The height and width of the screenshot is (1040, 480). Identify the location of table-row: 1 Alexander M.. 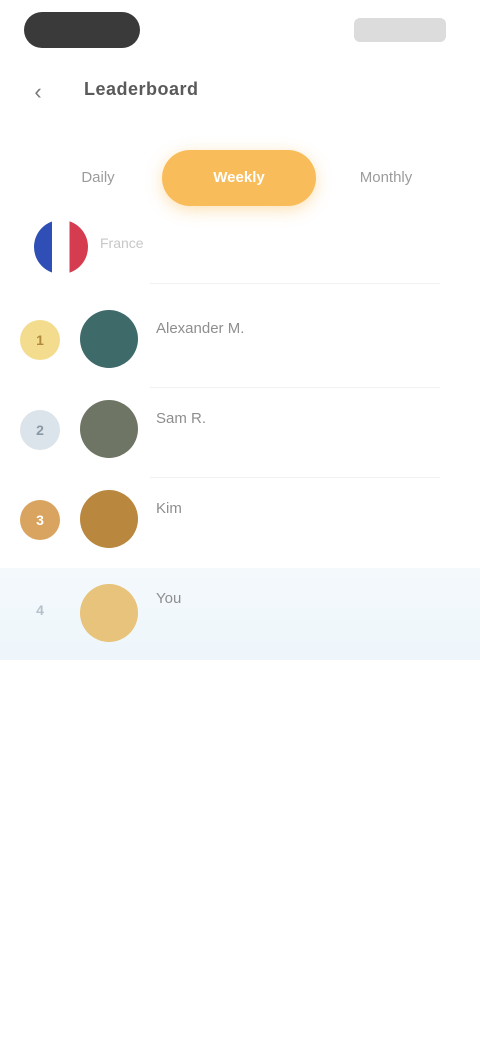
(240, 343).